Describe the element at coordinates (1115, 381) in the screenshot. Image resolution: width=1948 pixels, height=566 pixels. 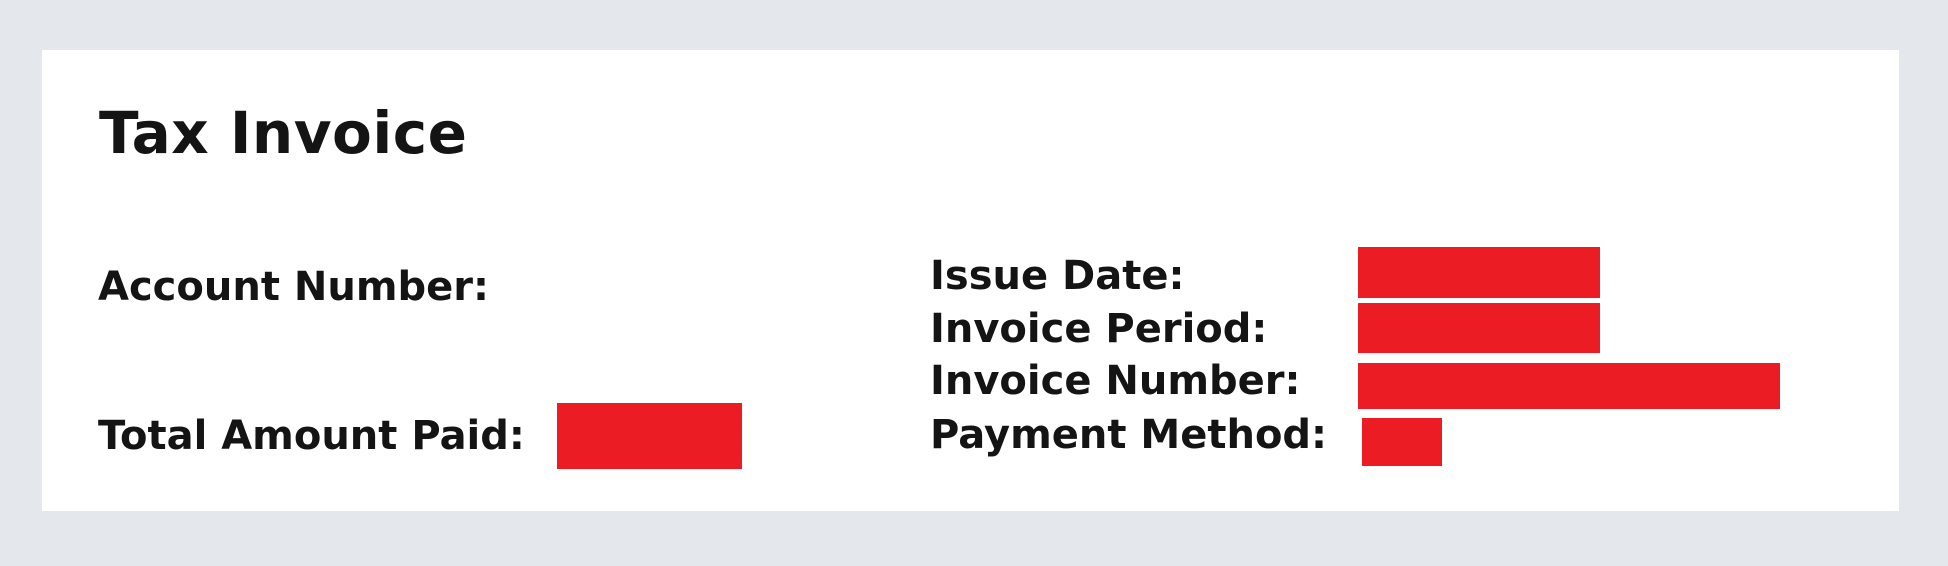
I see `invoice-number-label: Invoice Number:` at that location.